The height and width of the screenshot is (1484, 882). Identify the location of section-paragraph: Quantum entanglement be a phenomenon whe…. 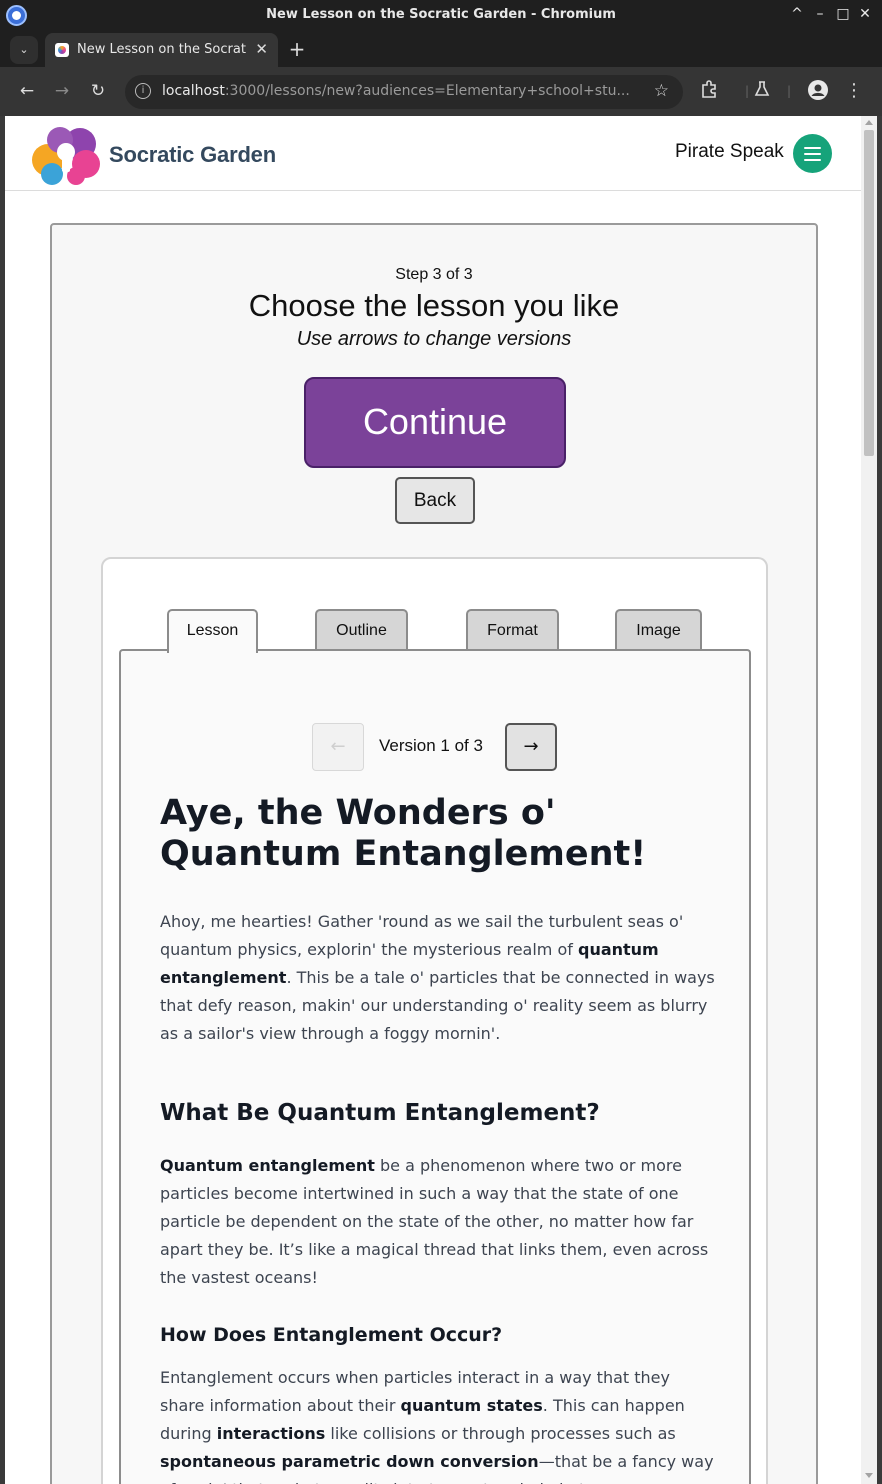
(437, 1222).